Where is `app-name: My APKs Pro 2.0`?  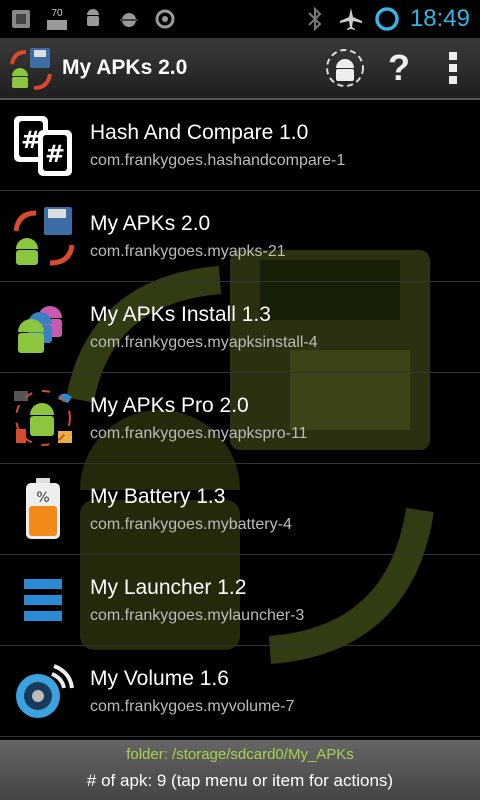
app-name: My APKs Pro 2.0 is located at coordinates (169, 405).